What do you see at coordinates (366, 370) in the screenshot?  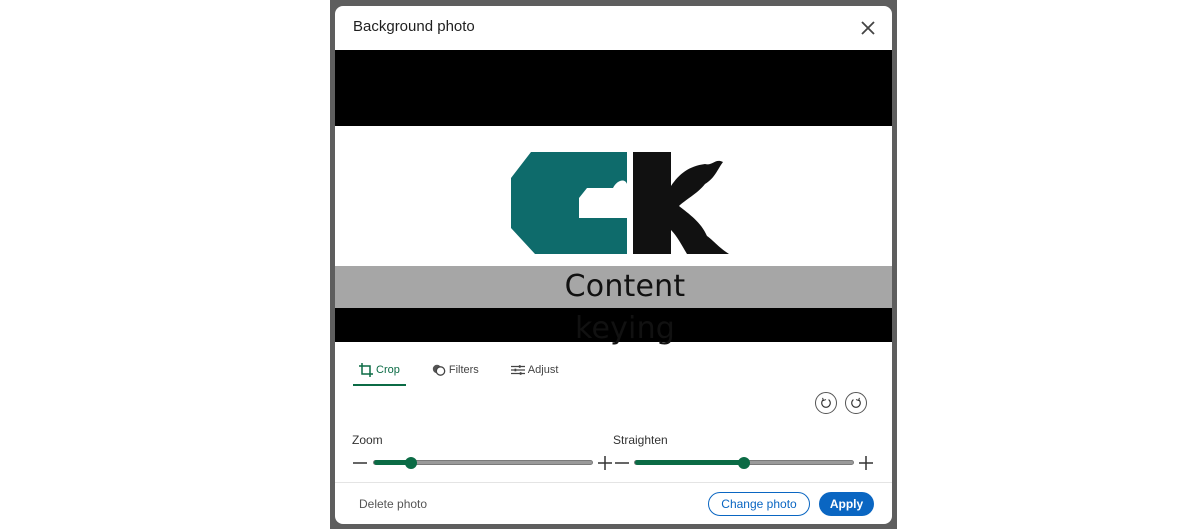 I see `crop-icon` at bounding box center [366, 370].